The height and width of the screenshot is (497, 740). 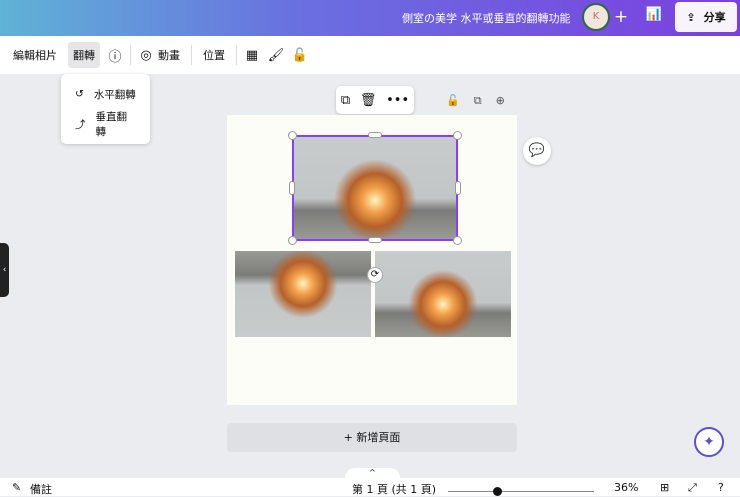 I want to click on zoom-level: 36%, so click(x=626, y=487).